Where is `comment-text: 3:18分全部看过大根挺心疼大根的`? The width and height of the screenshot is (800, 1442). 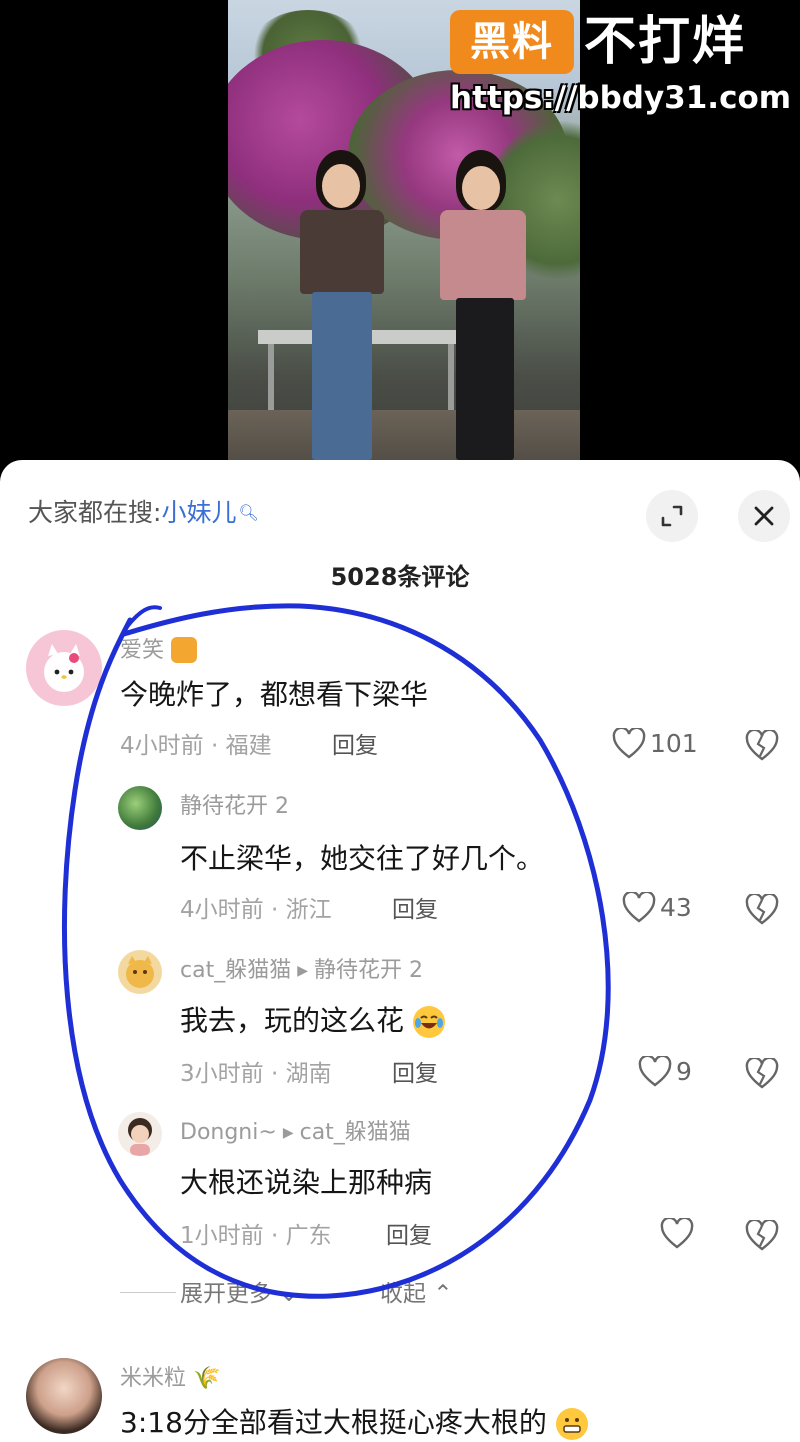
comment-text: 3:18分全部看过大根挺心疼大根的 is located at coordinates (354, 1423).